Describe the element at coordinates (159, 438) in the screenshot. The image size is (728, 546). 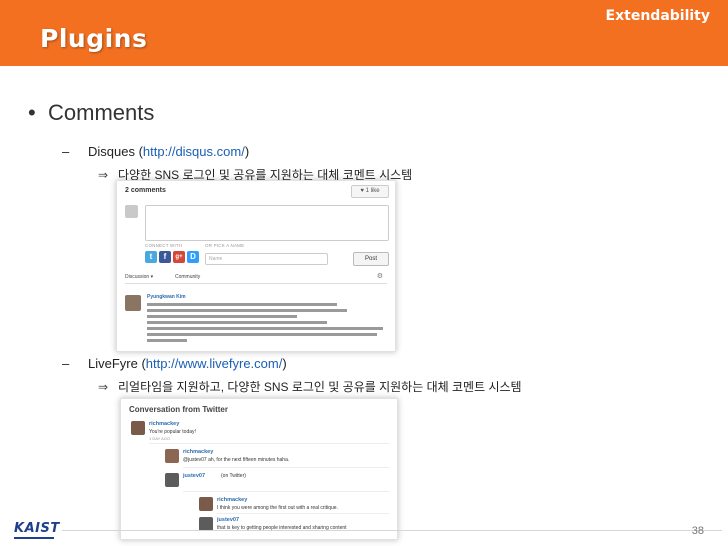
I see `comment-time: 1 DAY AGO` at that location.